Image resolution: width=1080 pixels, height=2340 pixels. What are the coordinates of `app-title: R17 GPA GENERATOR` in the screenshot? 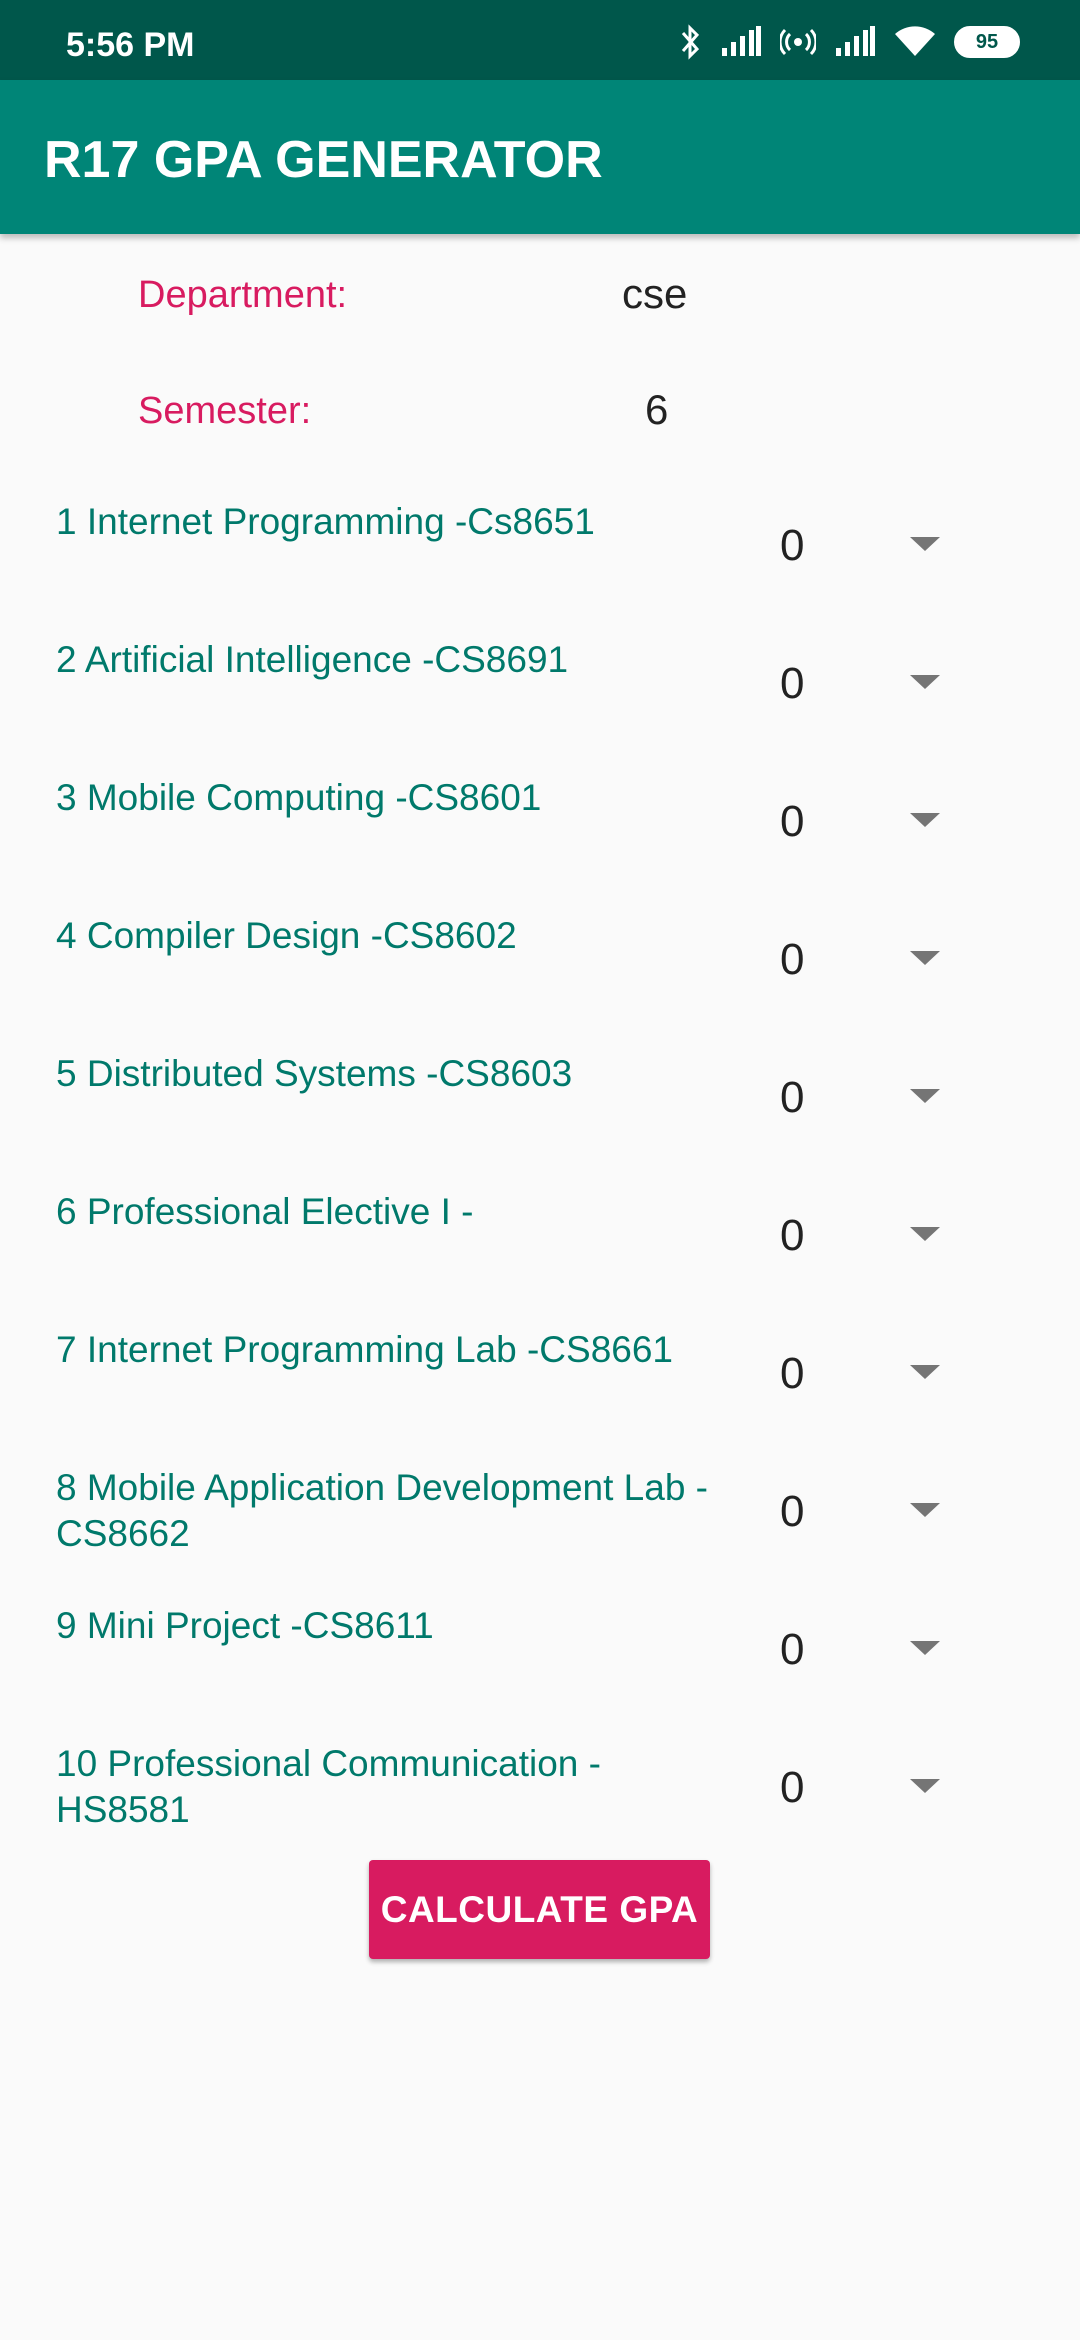 It's located at (323, 160).